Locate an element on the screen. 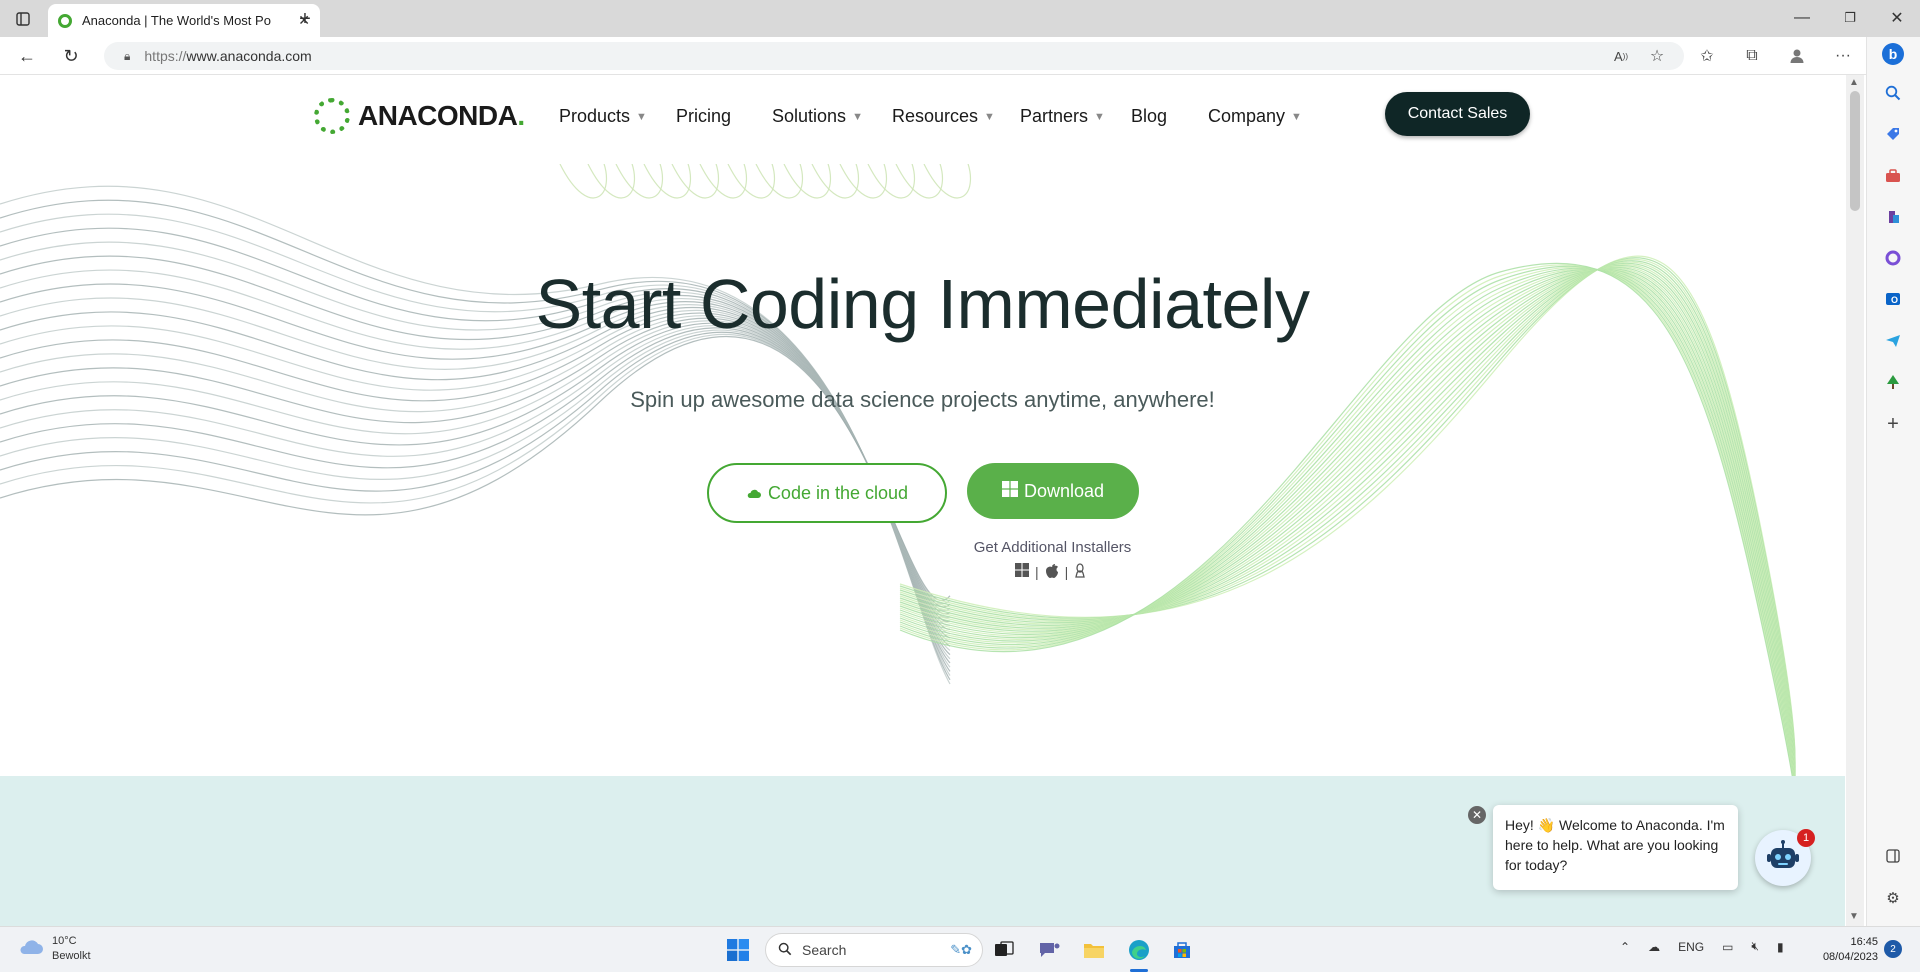 The width and height of the screenshot is (1920, 972). read-aloud-icon: A)) is located at coordinates (1621, 56).